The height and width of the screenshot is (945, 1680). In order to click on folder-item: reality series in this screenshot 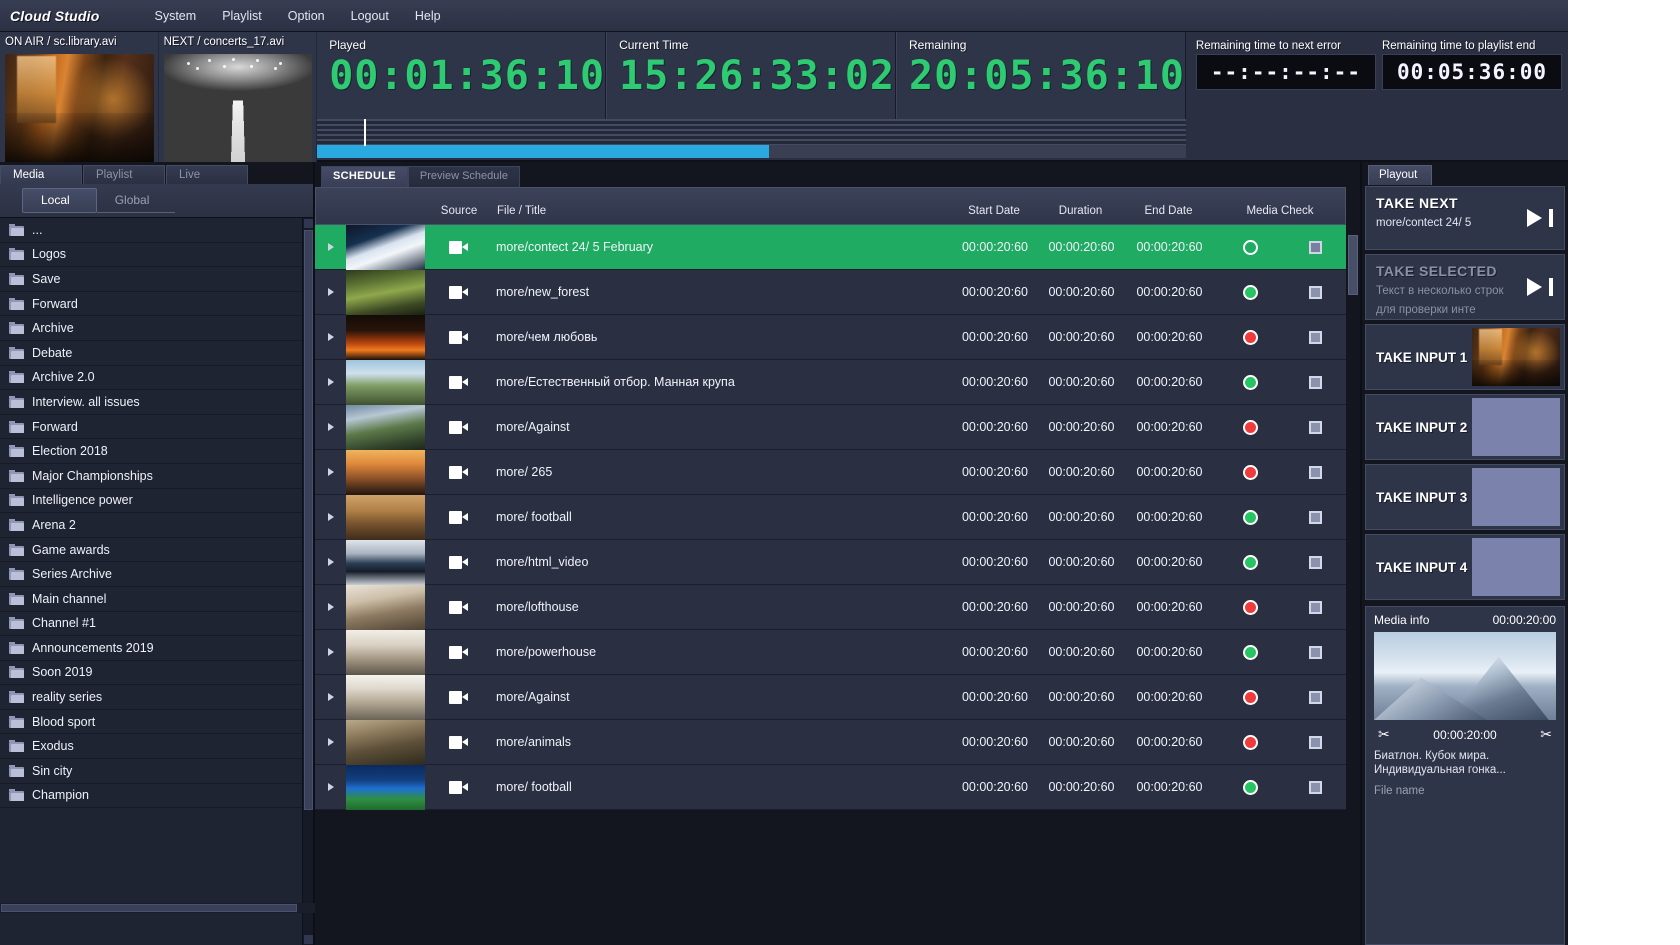, I will do `click(151, 697)`.